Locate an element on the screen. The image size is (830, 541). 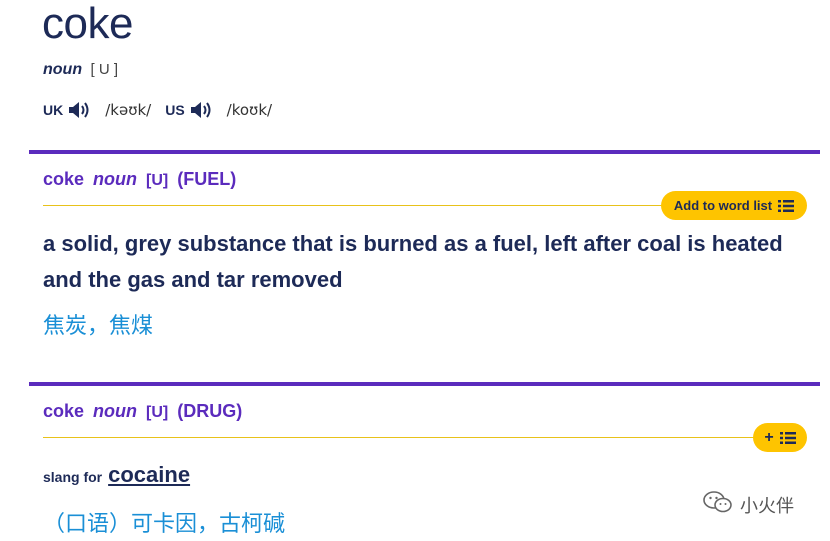
sense-guideword: (FUEL) is located at coordinates (207, 179).